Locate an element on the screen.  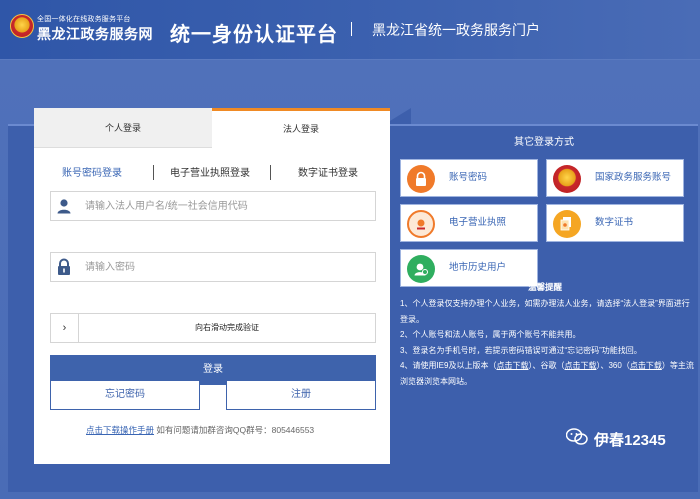
tip-text: ）、谷歌（ is located at coordinates (546, 365).